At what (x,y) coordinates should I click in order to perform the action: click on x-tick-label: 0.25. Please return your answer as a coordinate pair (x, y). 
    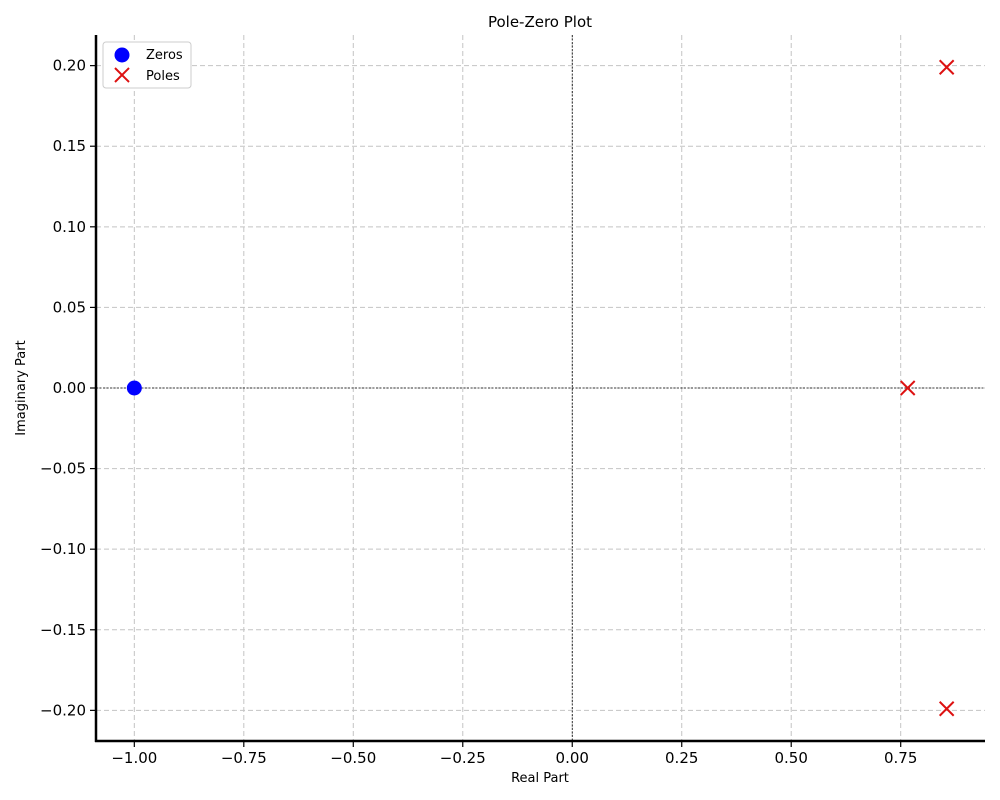
    Looking at the image, I should click on (681, 758).